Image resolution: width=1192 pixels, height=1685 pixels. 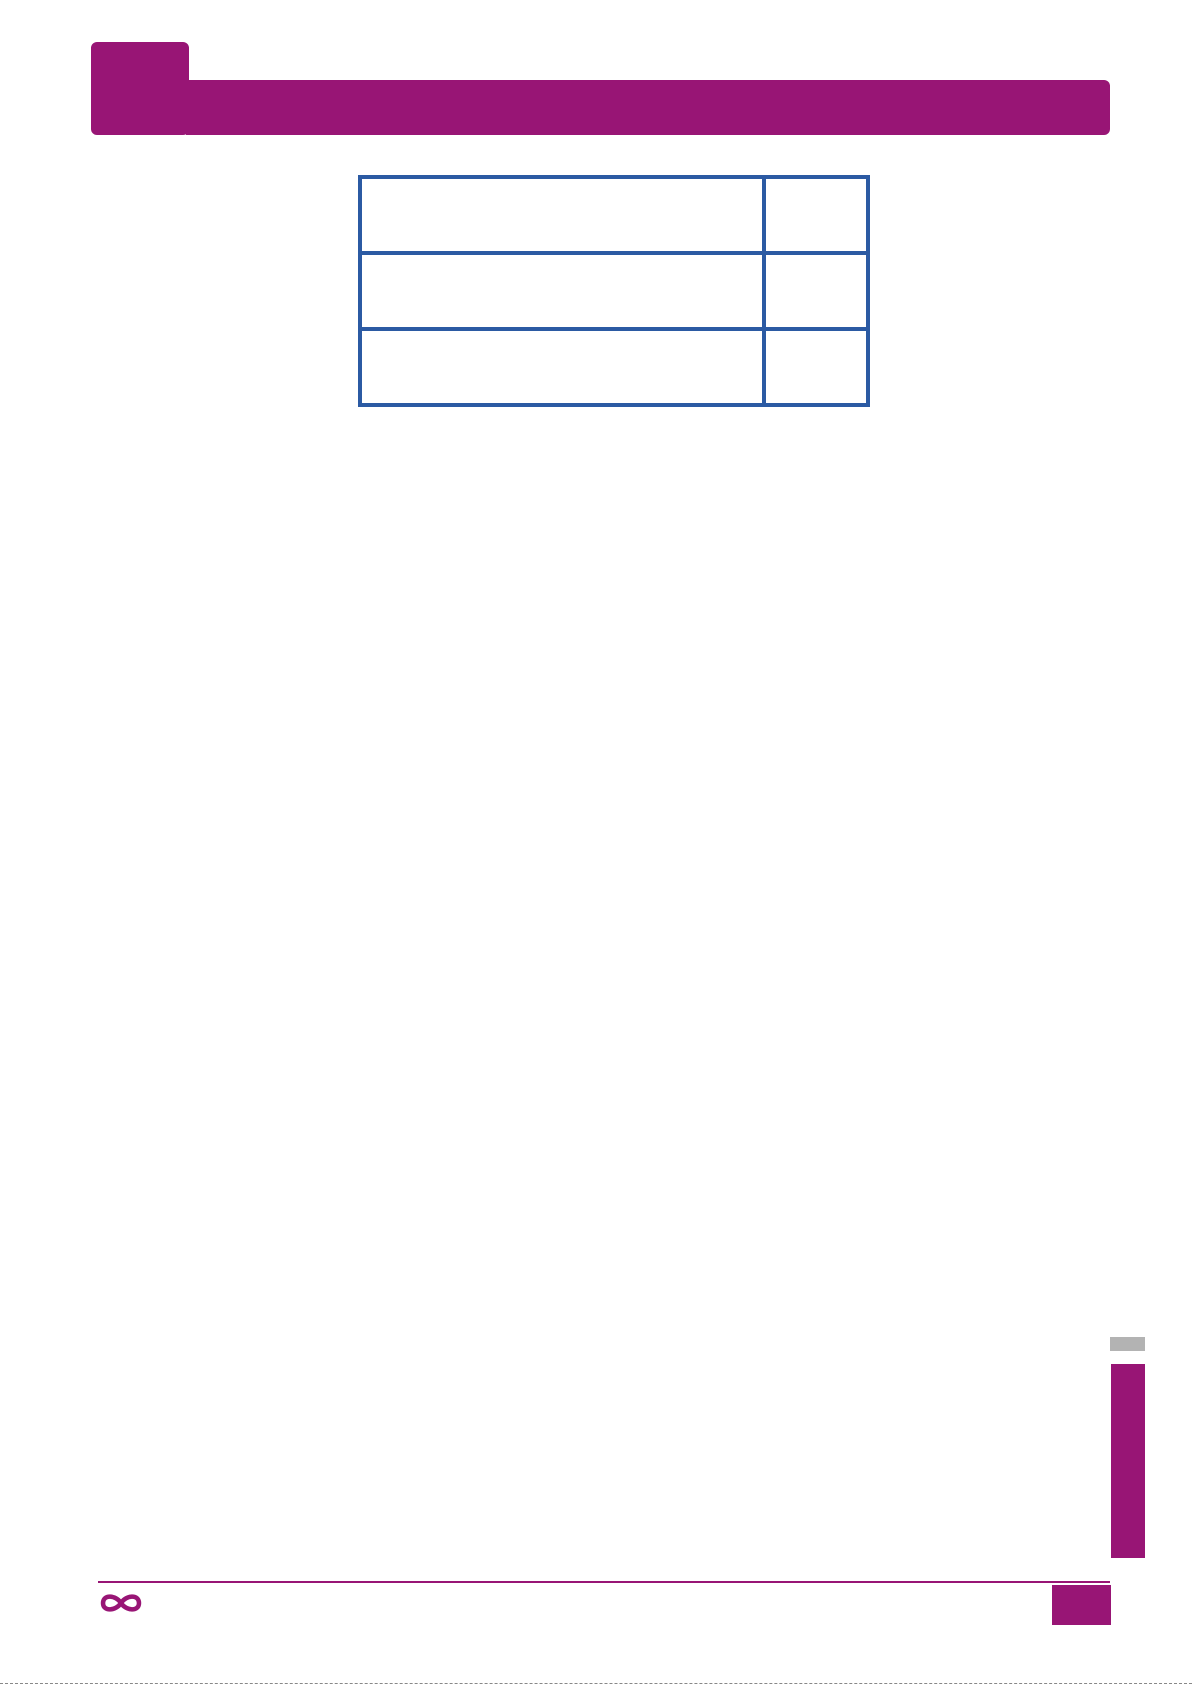 What do you see at coordinates (648, 107) in the screenshot?
I see `chapter-title-bar` at bounding box center [648, 107].